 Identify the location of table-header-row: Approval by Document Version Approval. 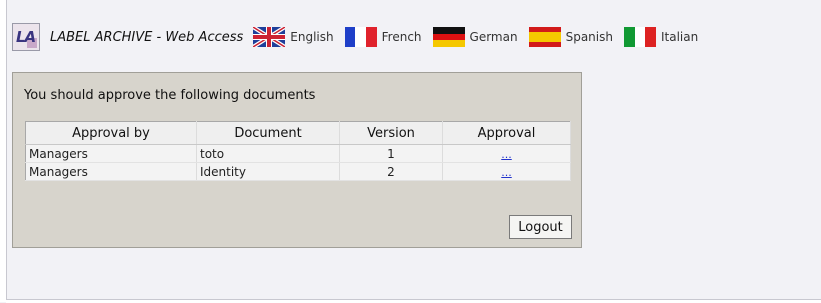
(298, 133).